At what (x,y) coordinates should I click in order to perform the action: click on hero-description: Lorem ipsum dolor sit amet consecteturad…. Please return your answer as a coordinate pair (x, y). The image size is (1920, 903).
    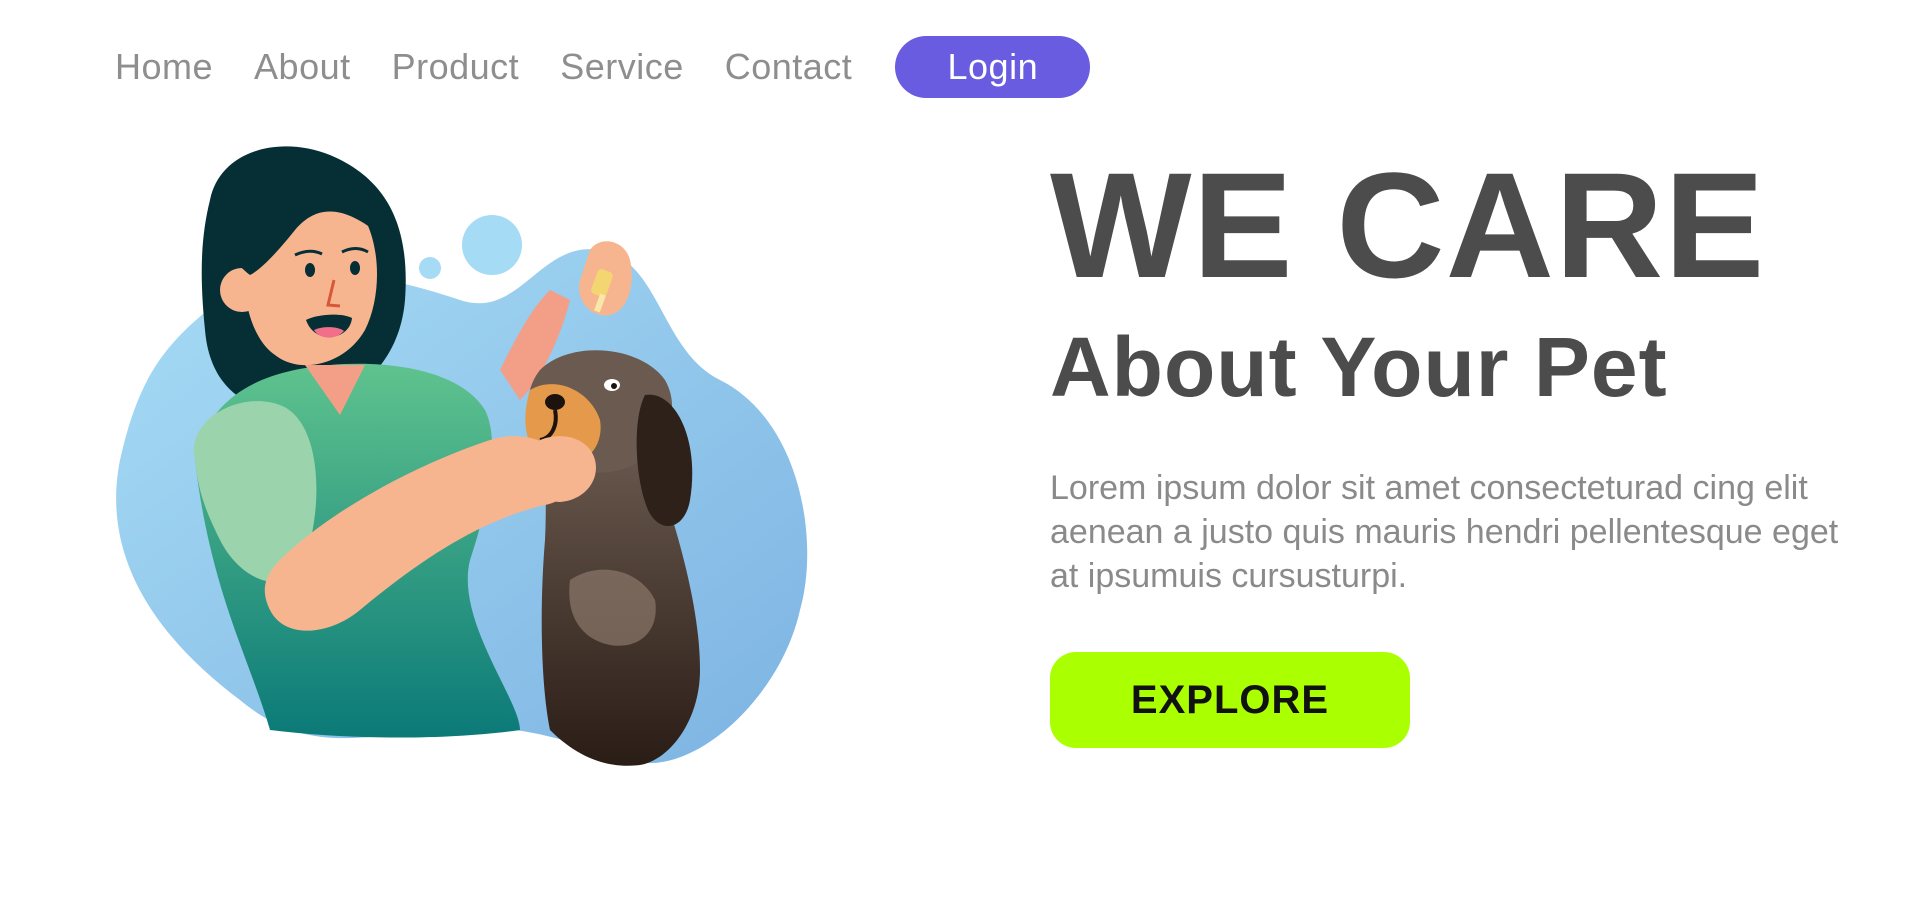
    Looking at the image, I should click on (1444, 532).